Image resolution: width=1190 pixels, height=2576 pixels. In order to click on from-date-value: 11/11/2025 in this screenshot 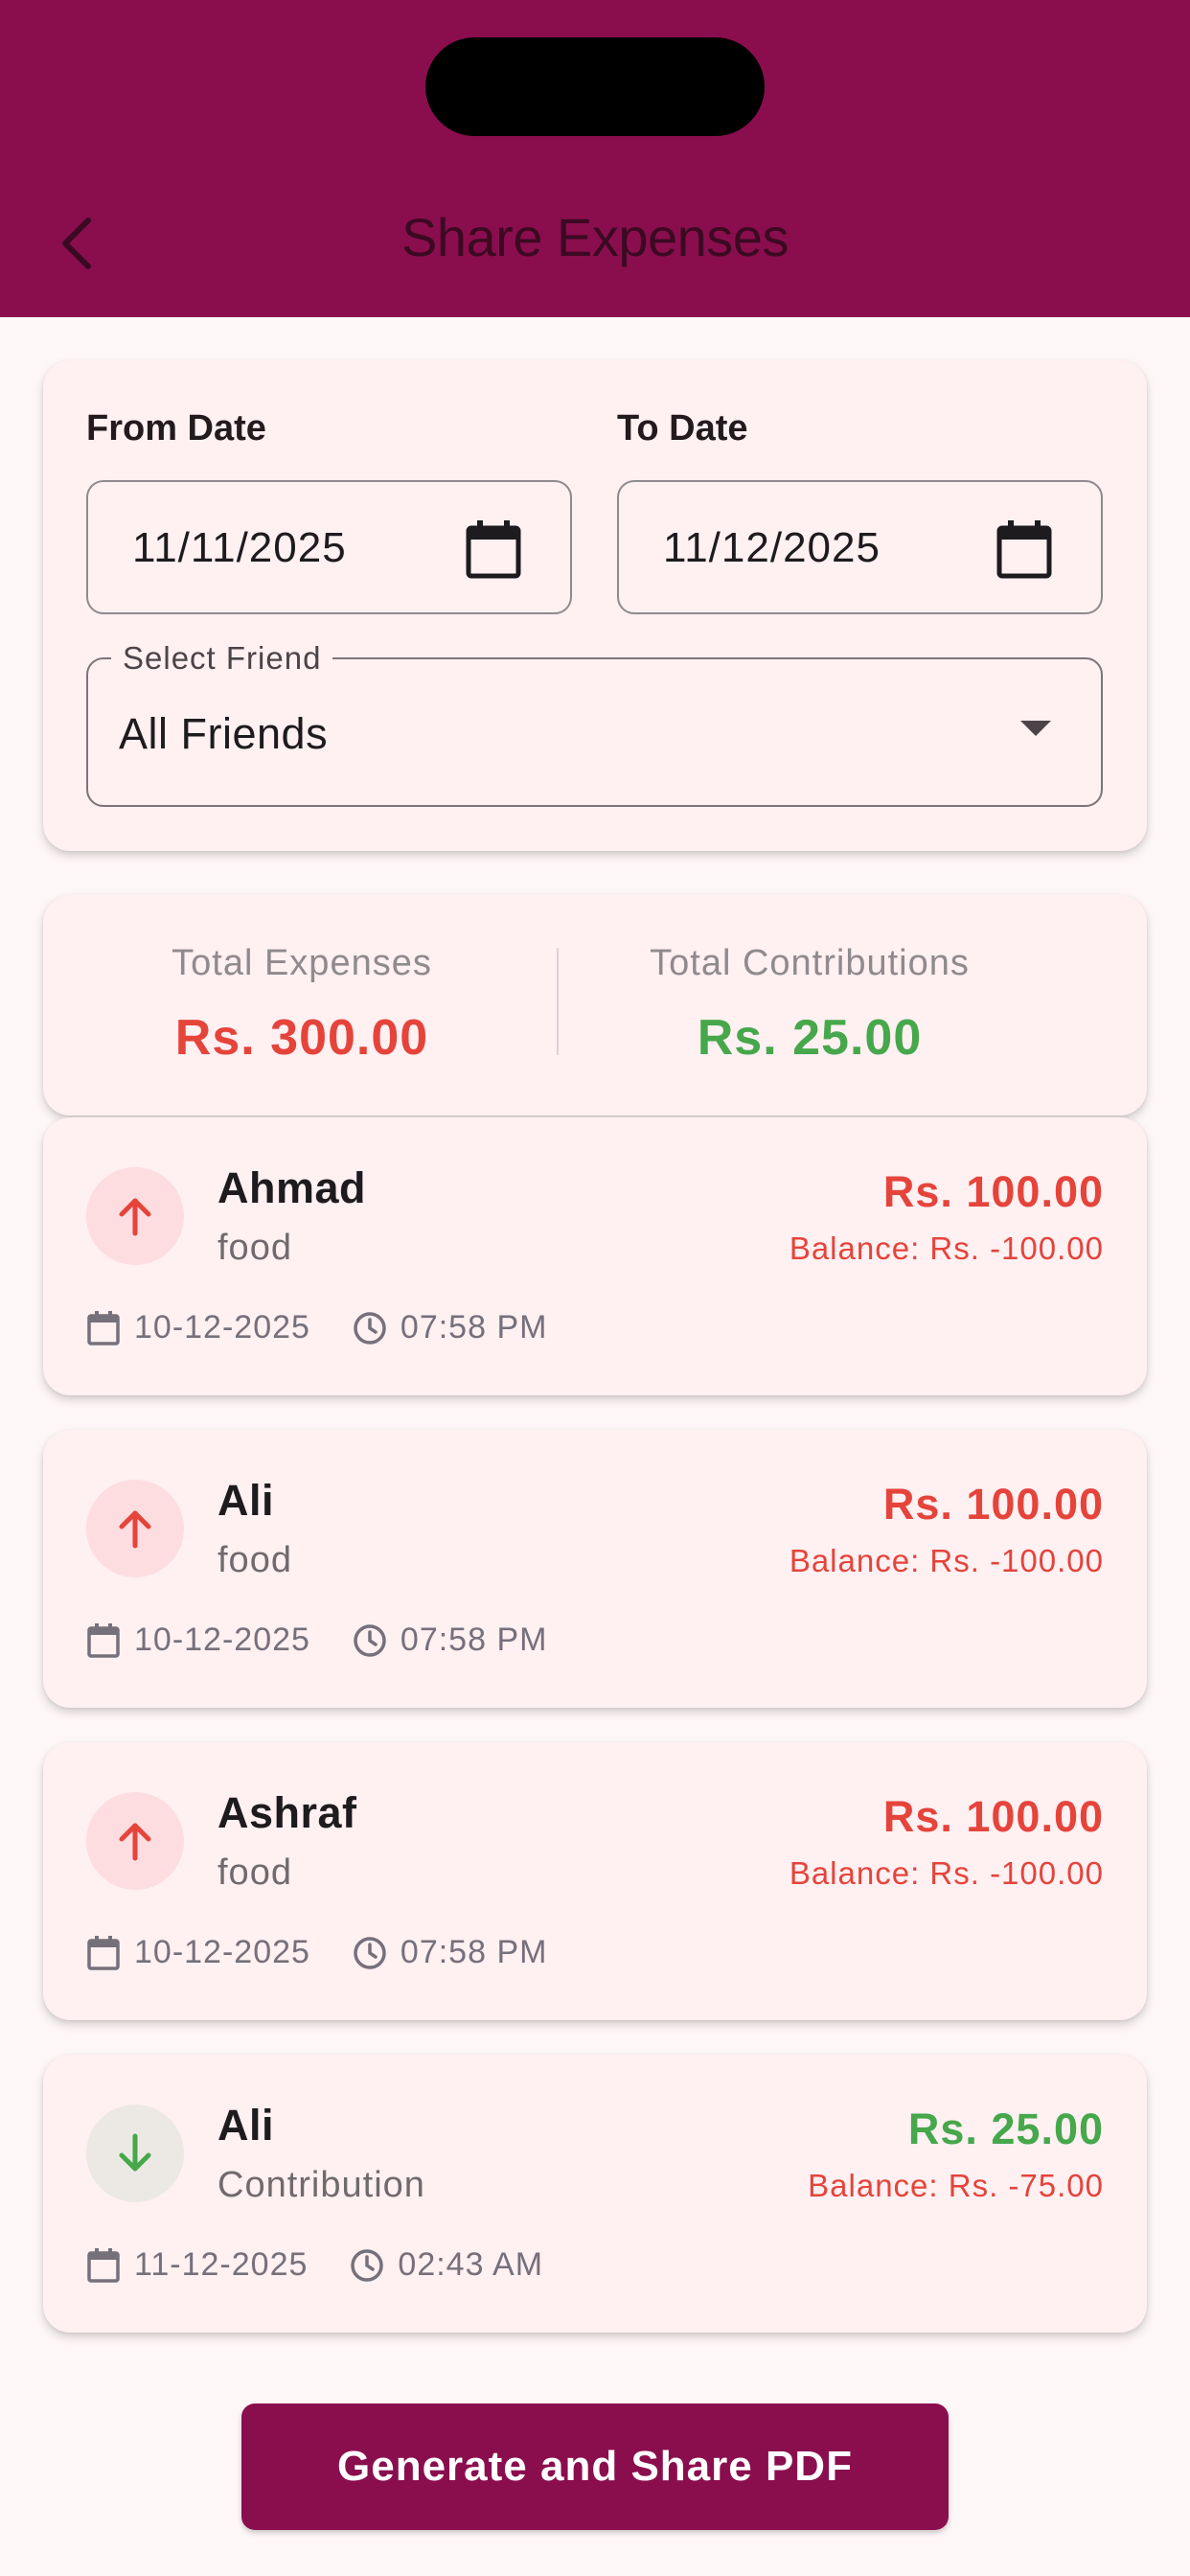, I will do `click(240, 548)`.